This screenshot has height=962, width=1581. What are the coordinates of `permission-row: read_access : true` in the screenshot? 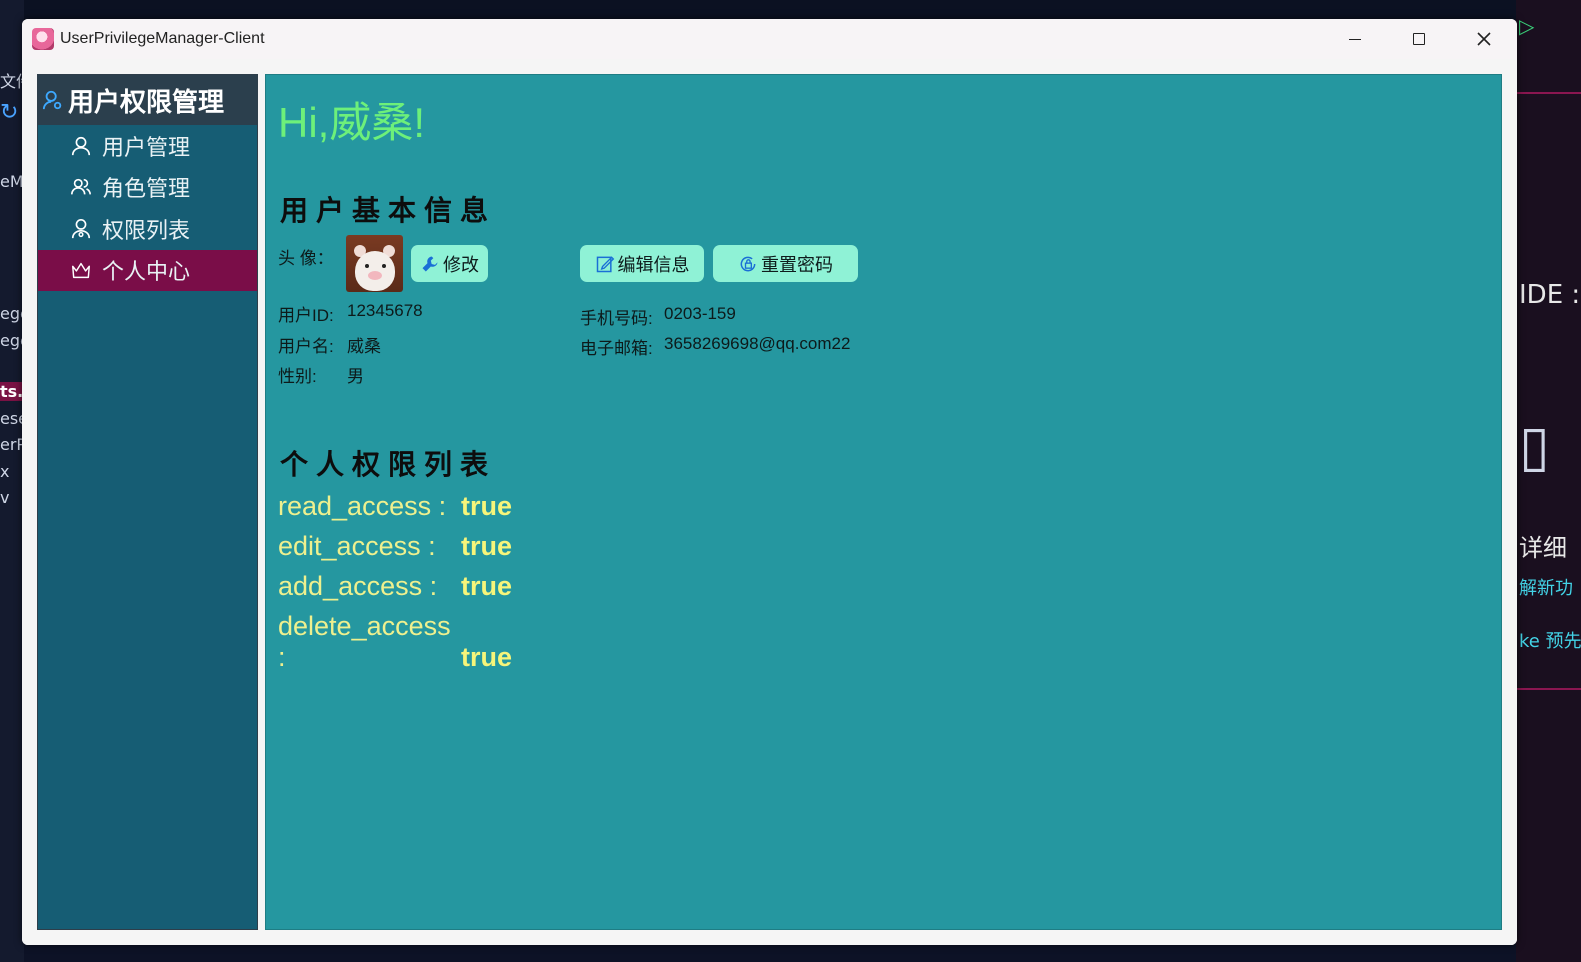 It's located at (395, 506).